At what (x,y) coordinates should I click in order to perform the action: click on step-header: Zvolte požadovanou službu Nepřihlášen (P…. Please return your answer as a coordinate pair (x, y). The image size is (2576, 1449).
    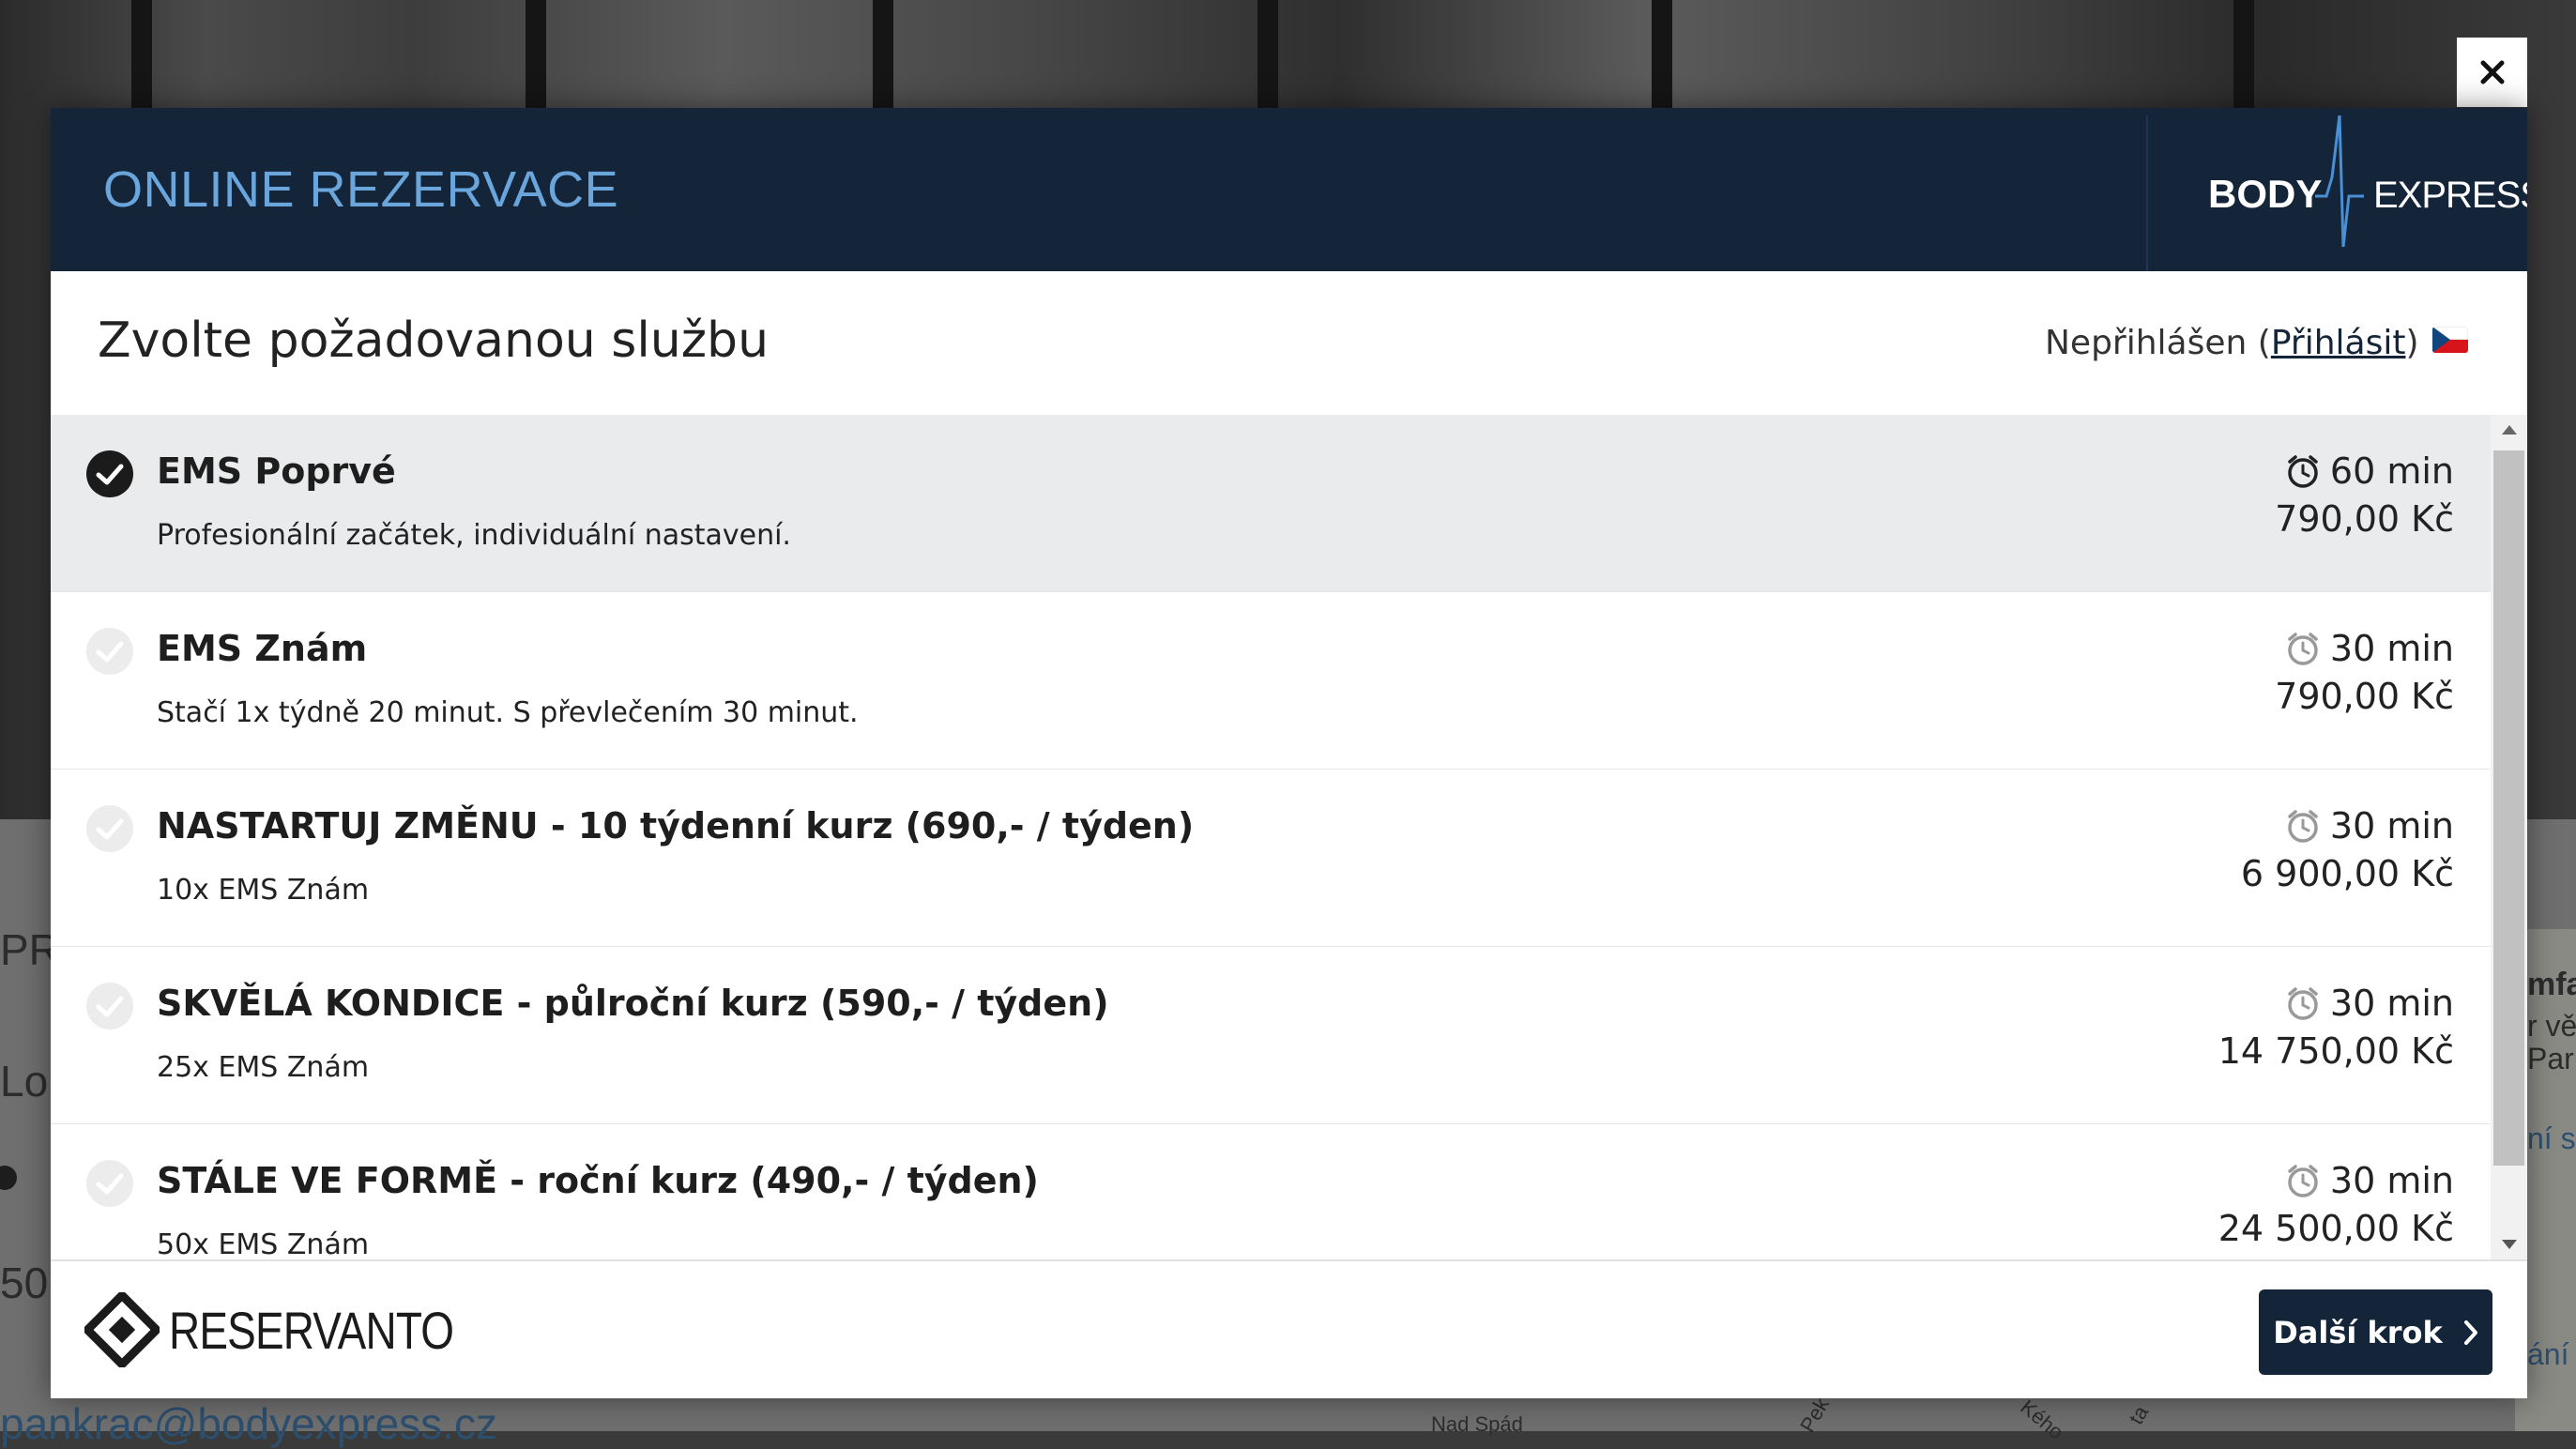
    Looking at the image, I should click on (1289, 344).